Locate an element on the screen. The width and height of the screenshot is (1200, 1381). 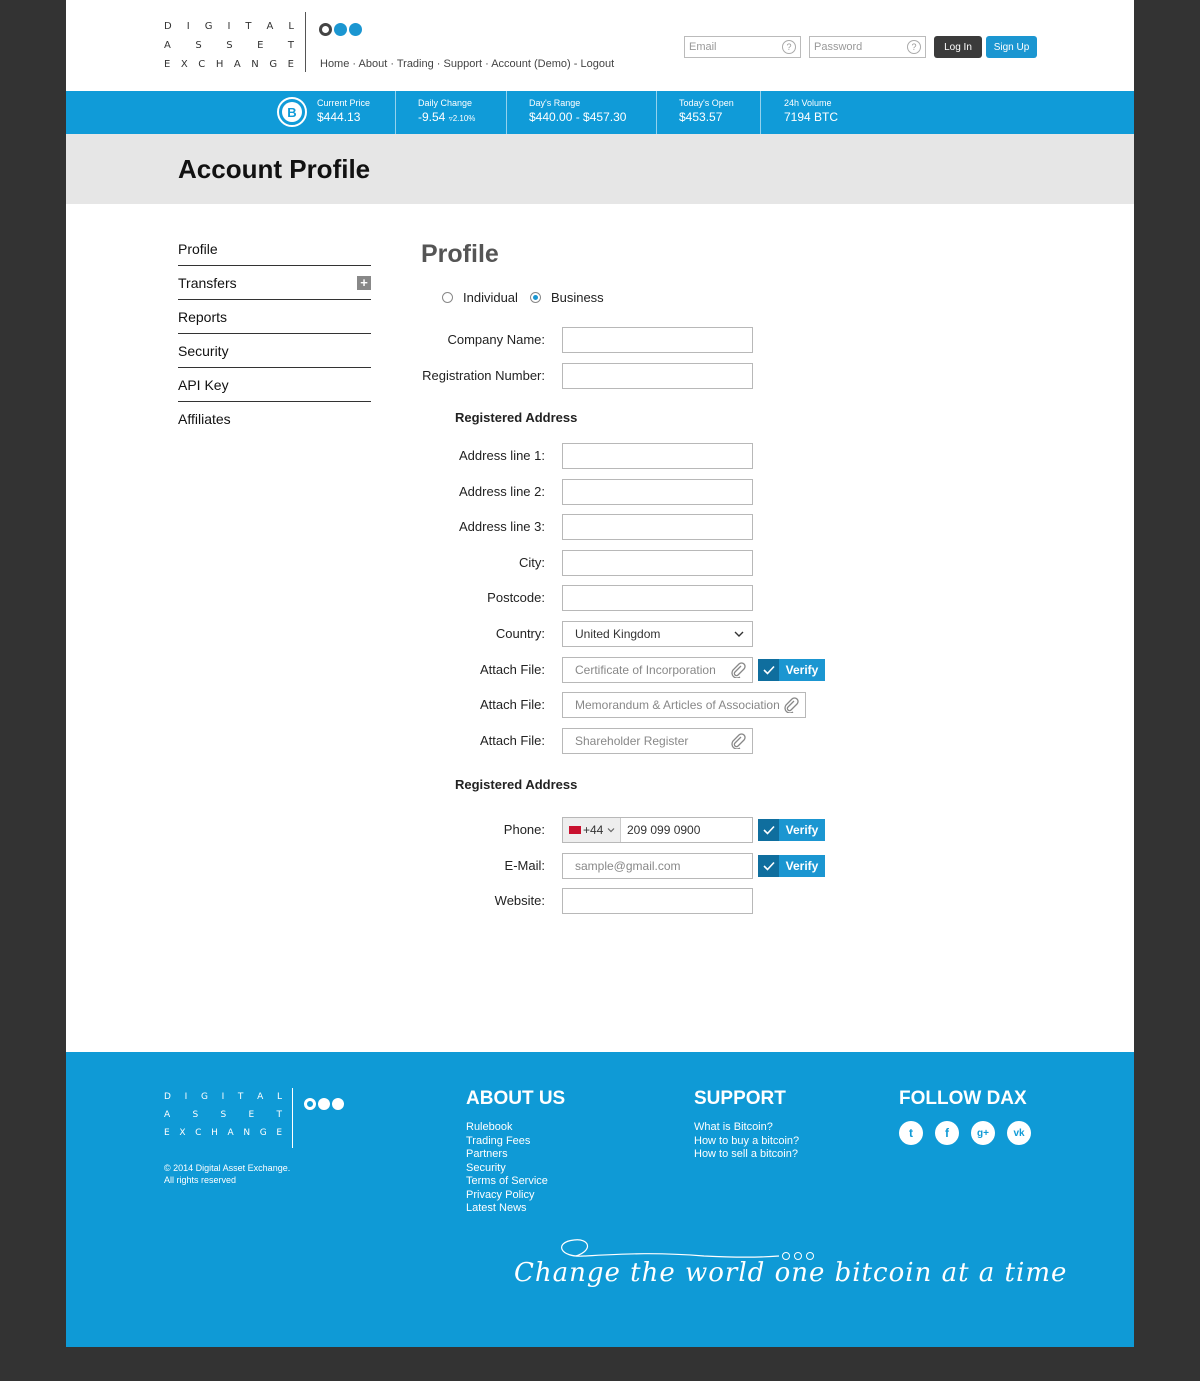
verify-email-button: Verify is located at coordinates (791, 866).